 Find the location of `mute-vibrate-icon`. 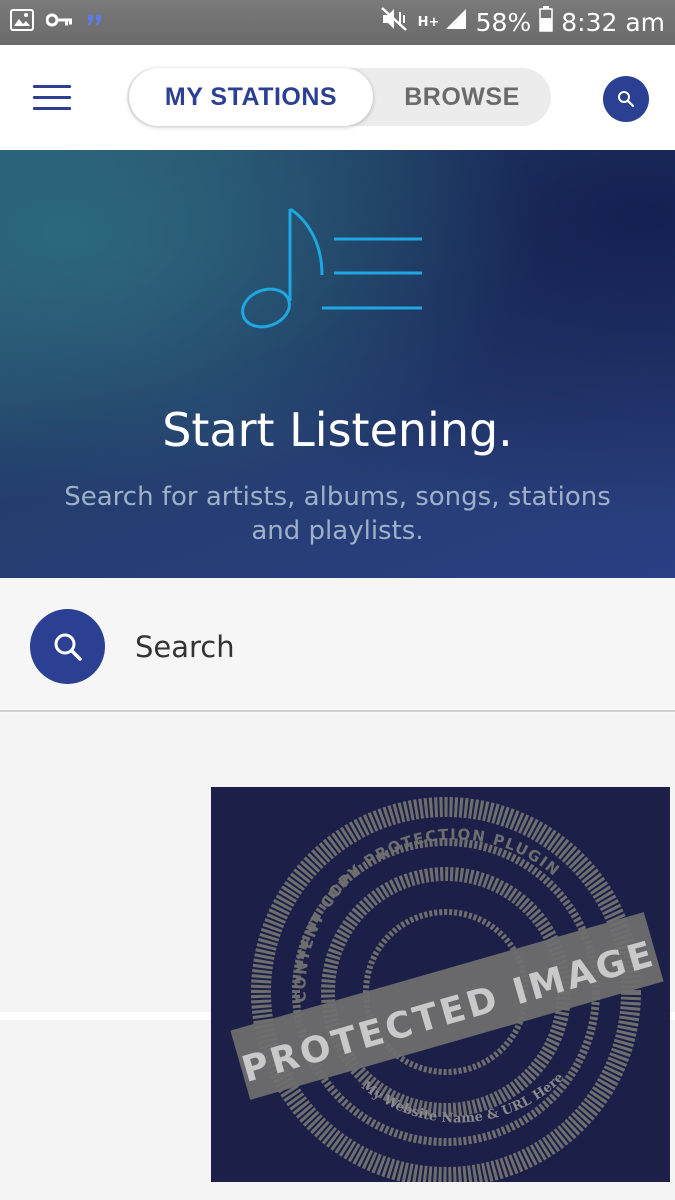

mute-vibrate-icon is located at coordinates (395, 22).